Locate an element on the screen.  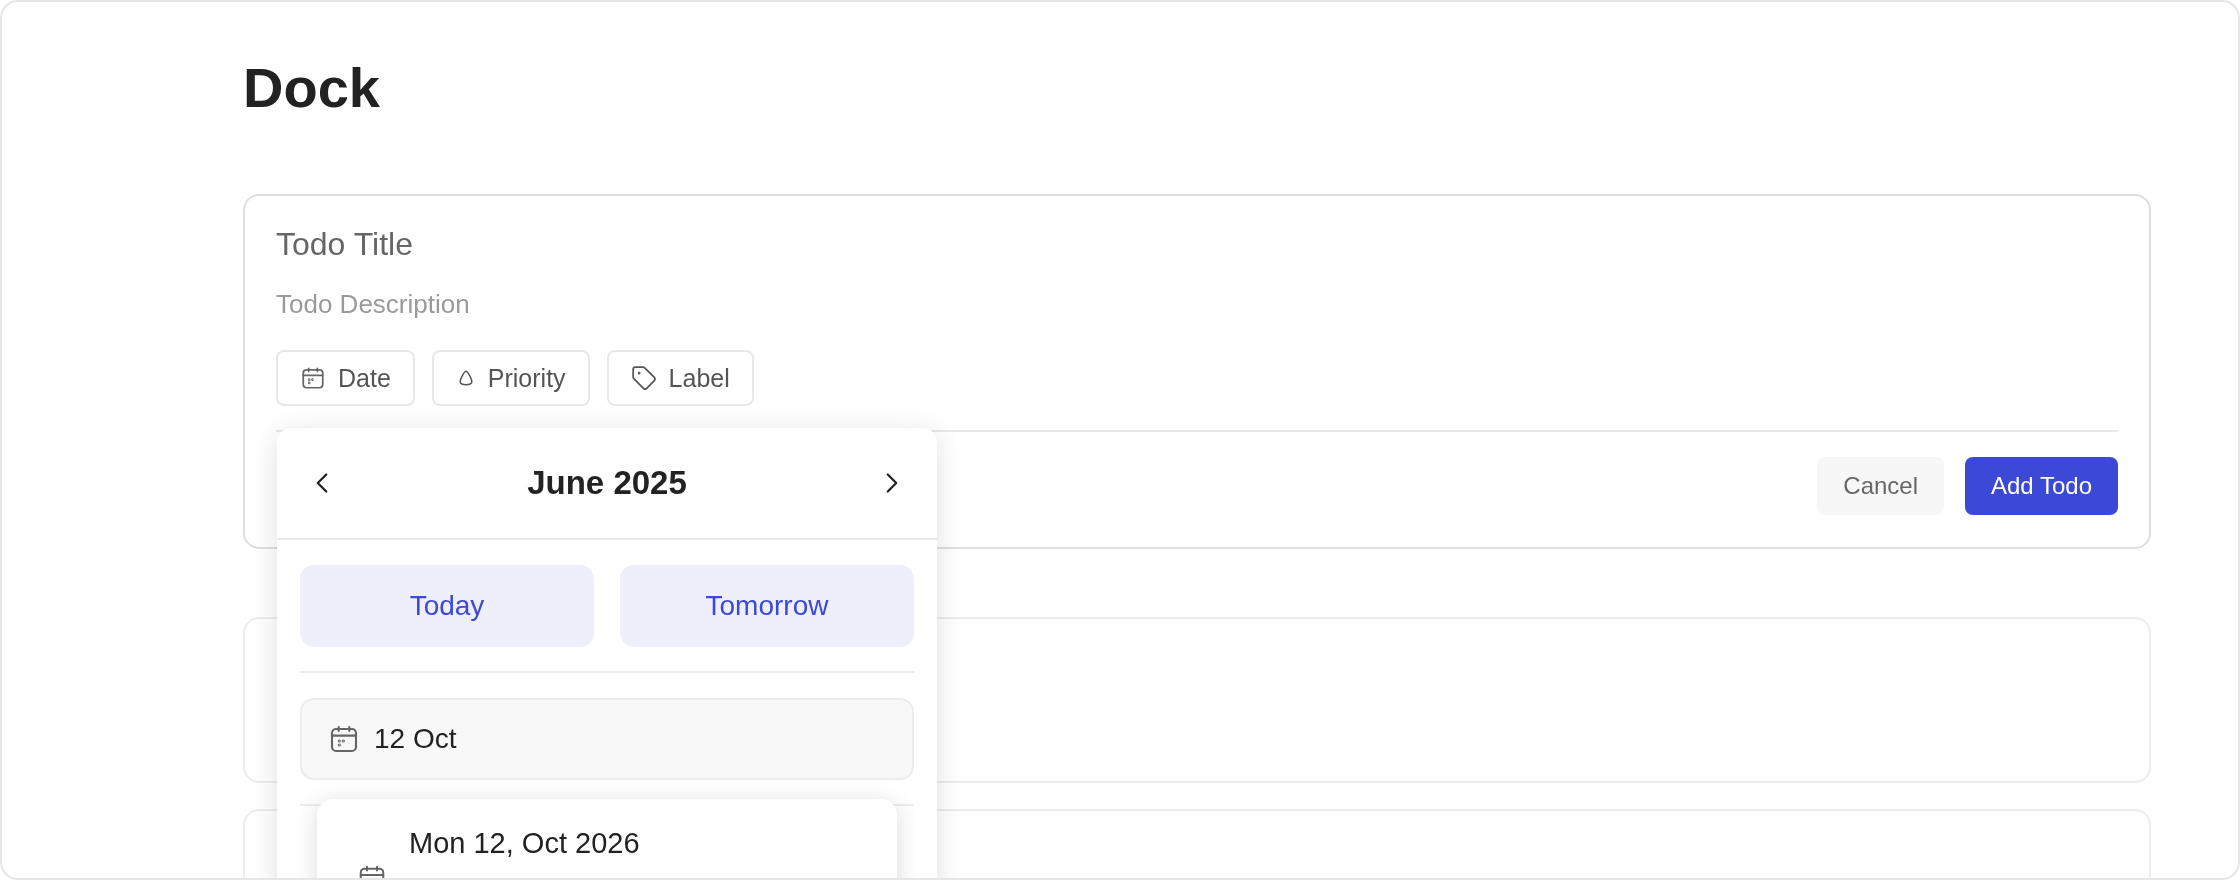
quick-date-button: Today is located at coordinates (447, 606).